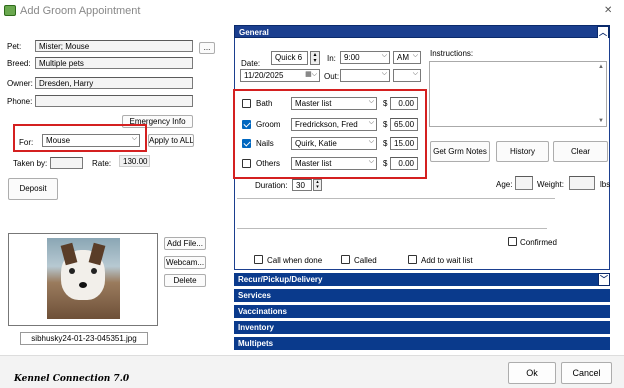 The width and height of the screenshot is (624, 388). Describe the element at coordinates (262, 311) in the screenshot. I see `section-vaccinations-title: Vaccinations` at that location.